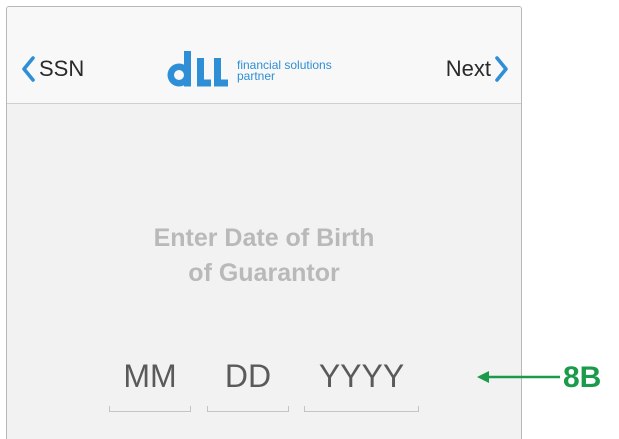  I want to click on month-placeholder: MM, so click(150, 376).